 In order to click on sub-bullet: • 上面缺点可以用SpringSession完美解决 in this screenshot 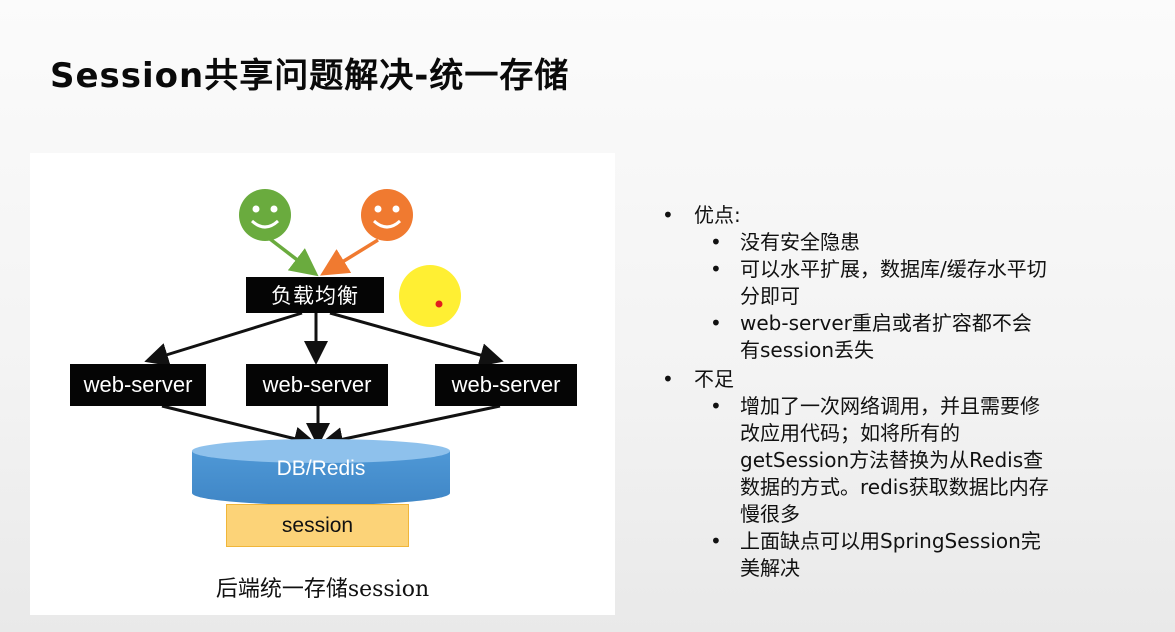, I will do `click(906, 555)`.